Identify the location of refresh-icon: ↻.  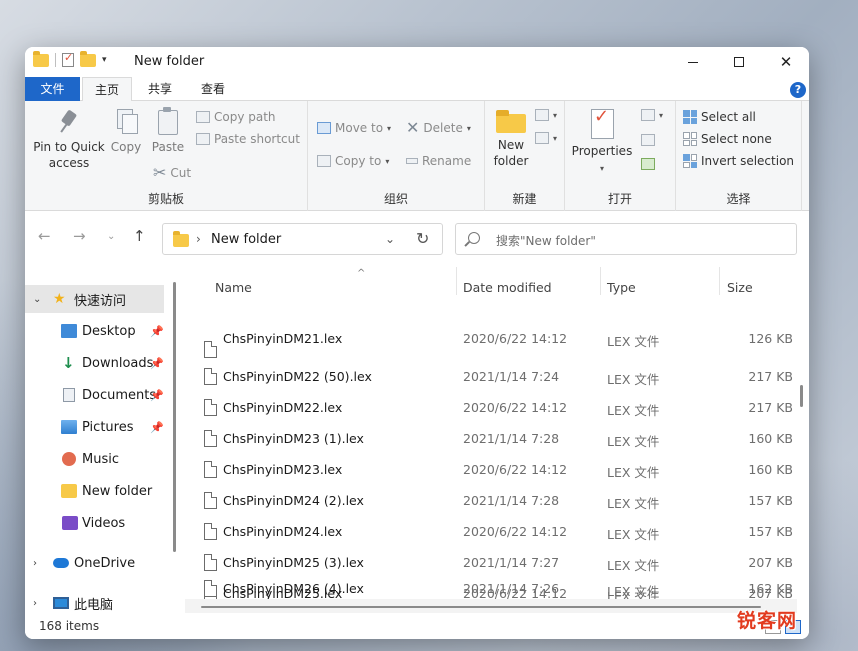
(422, 238).